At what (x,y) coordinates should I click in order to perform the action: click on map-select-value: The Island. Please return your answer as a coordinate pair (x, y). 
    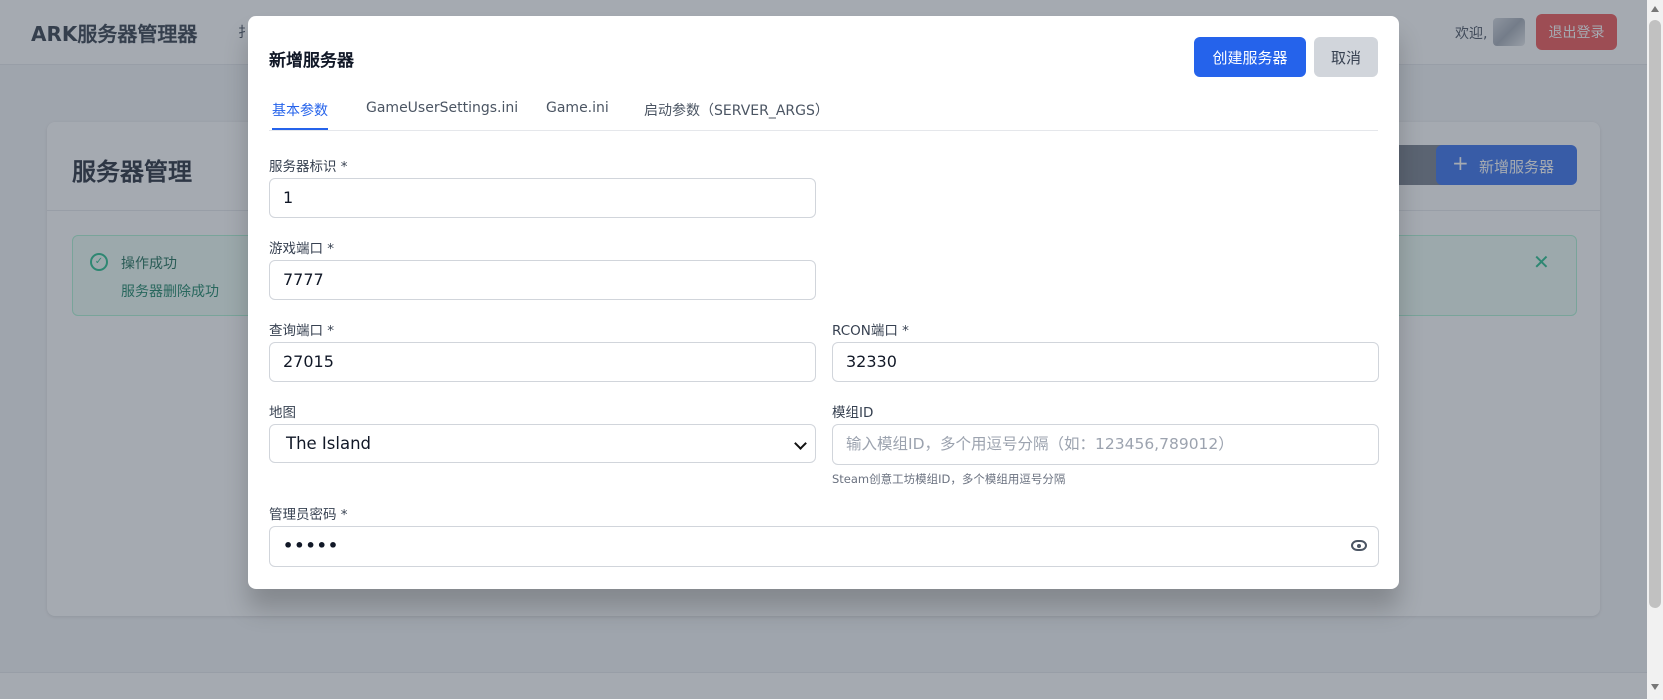
    Looking at the image, I should click on (329, 443).